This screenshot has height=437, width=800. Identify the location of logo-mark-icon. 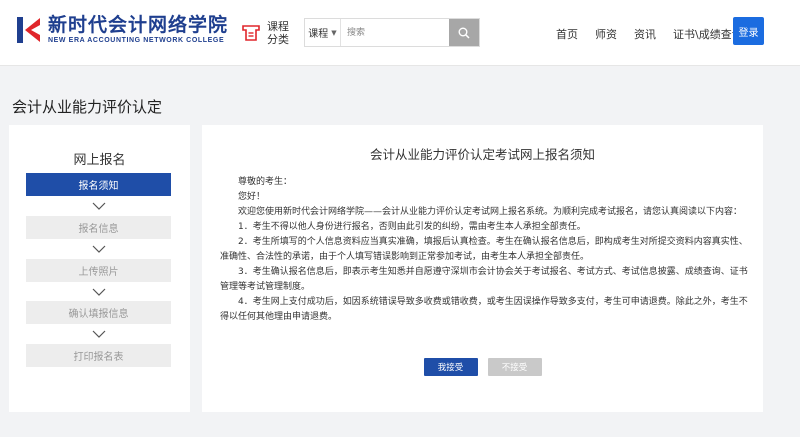
(28, 29).